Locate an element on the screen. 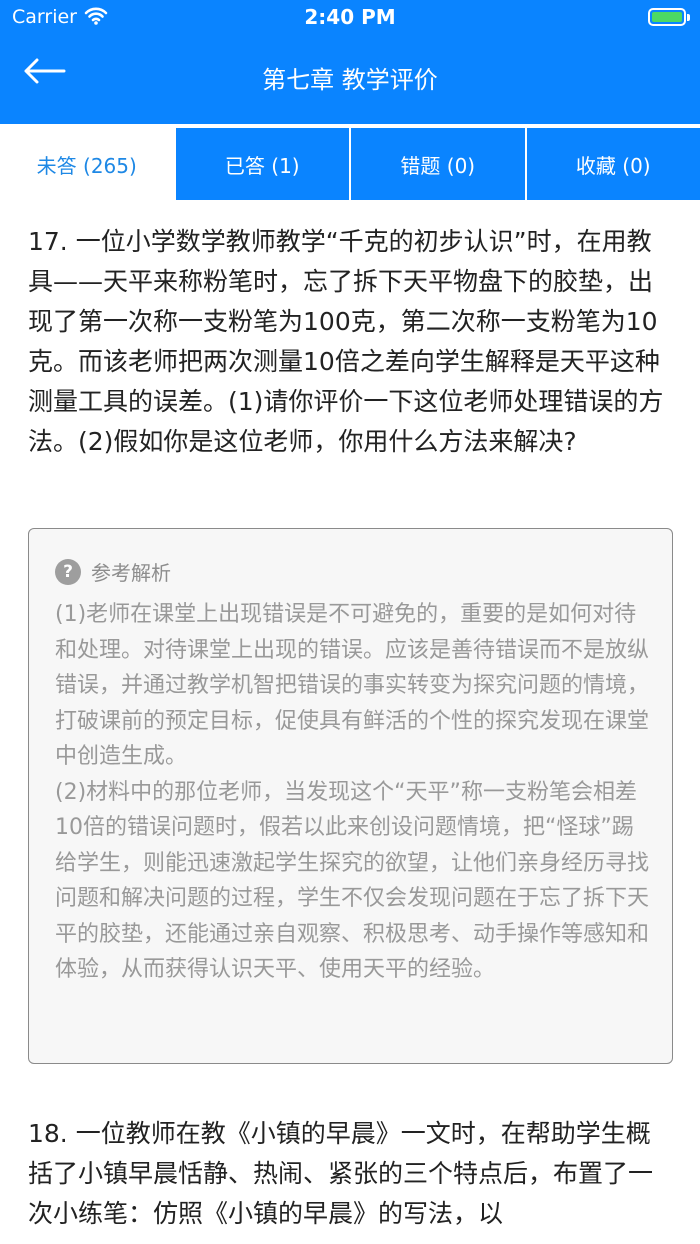 This screenshot has height=1244, width=700. tab-unanswered: 未答 (265) is located at coordinates (87, 164).